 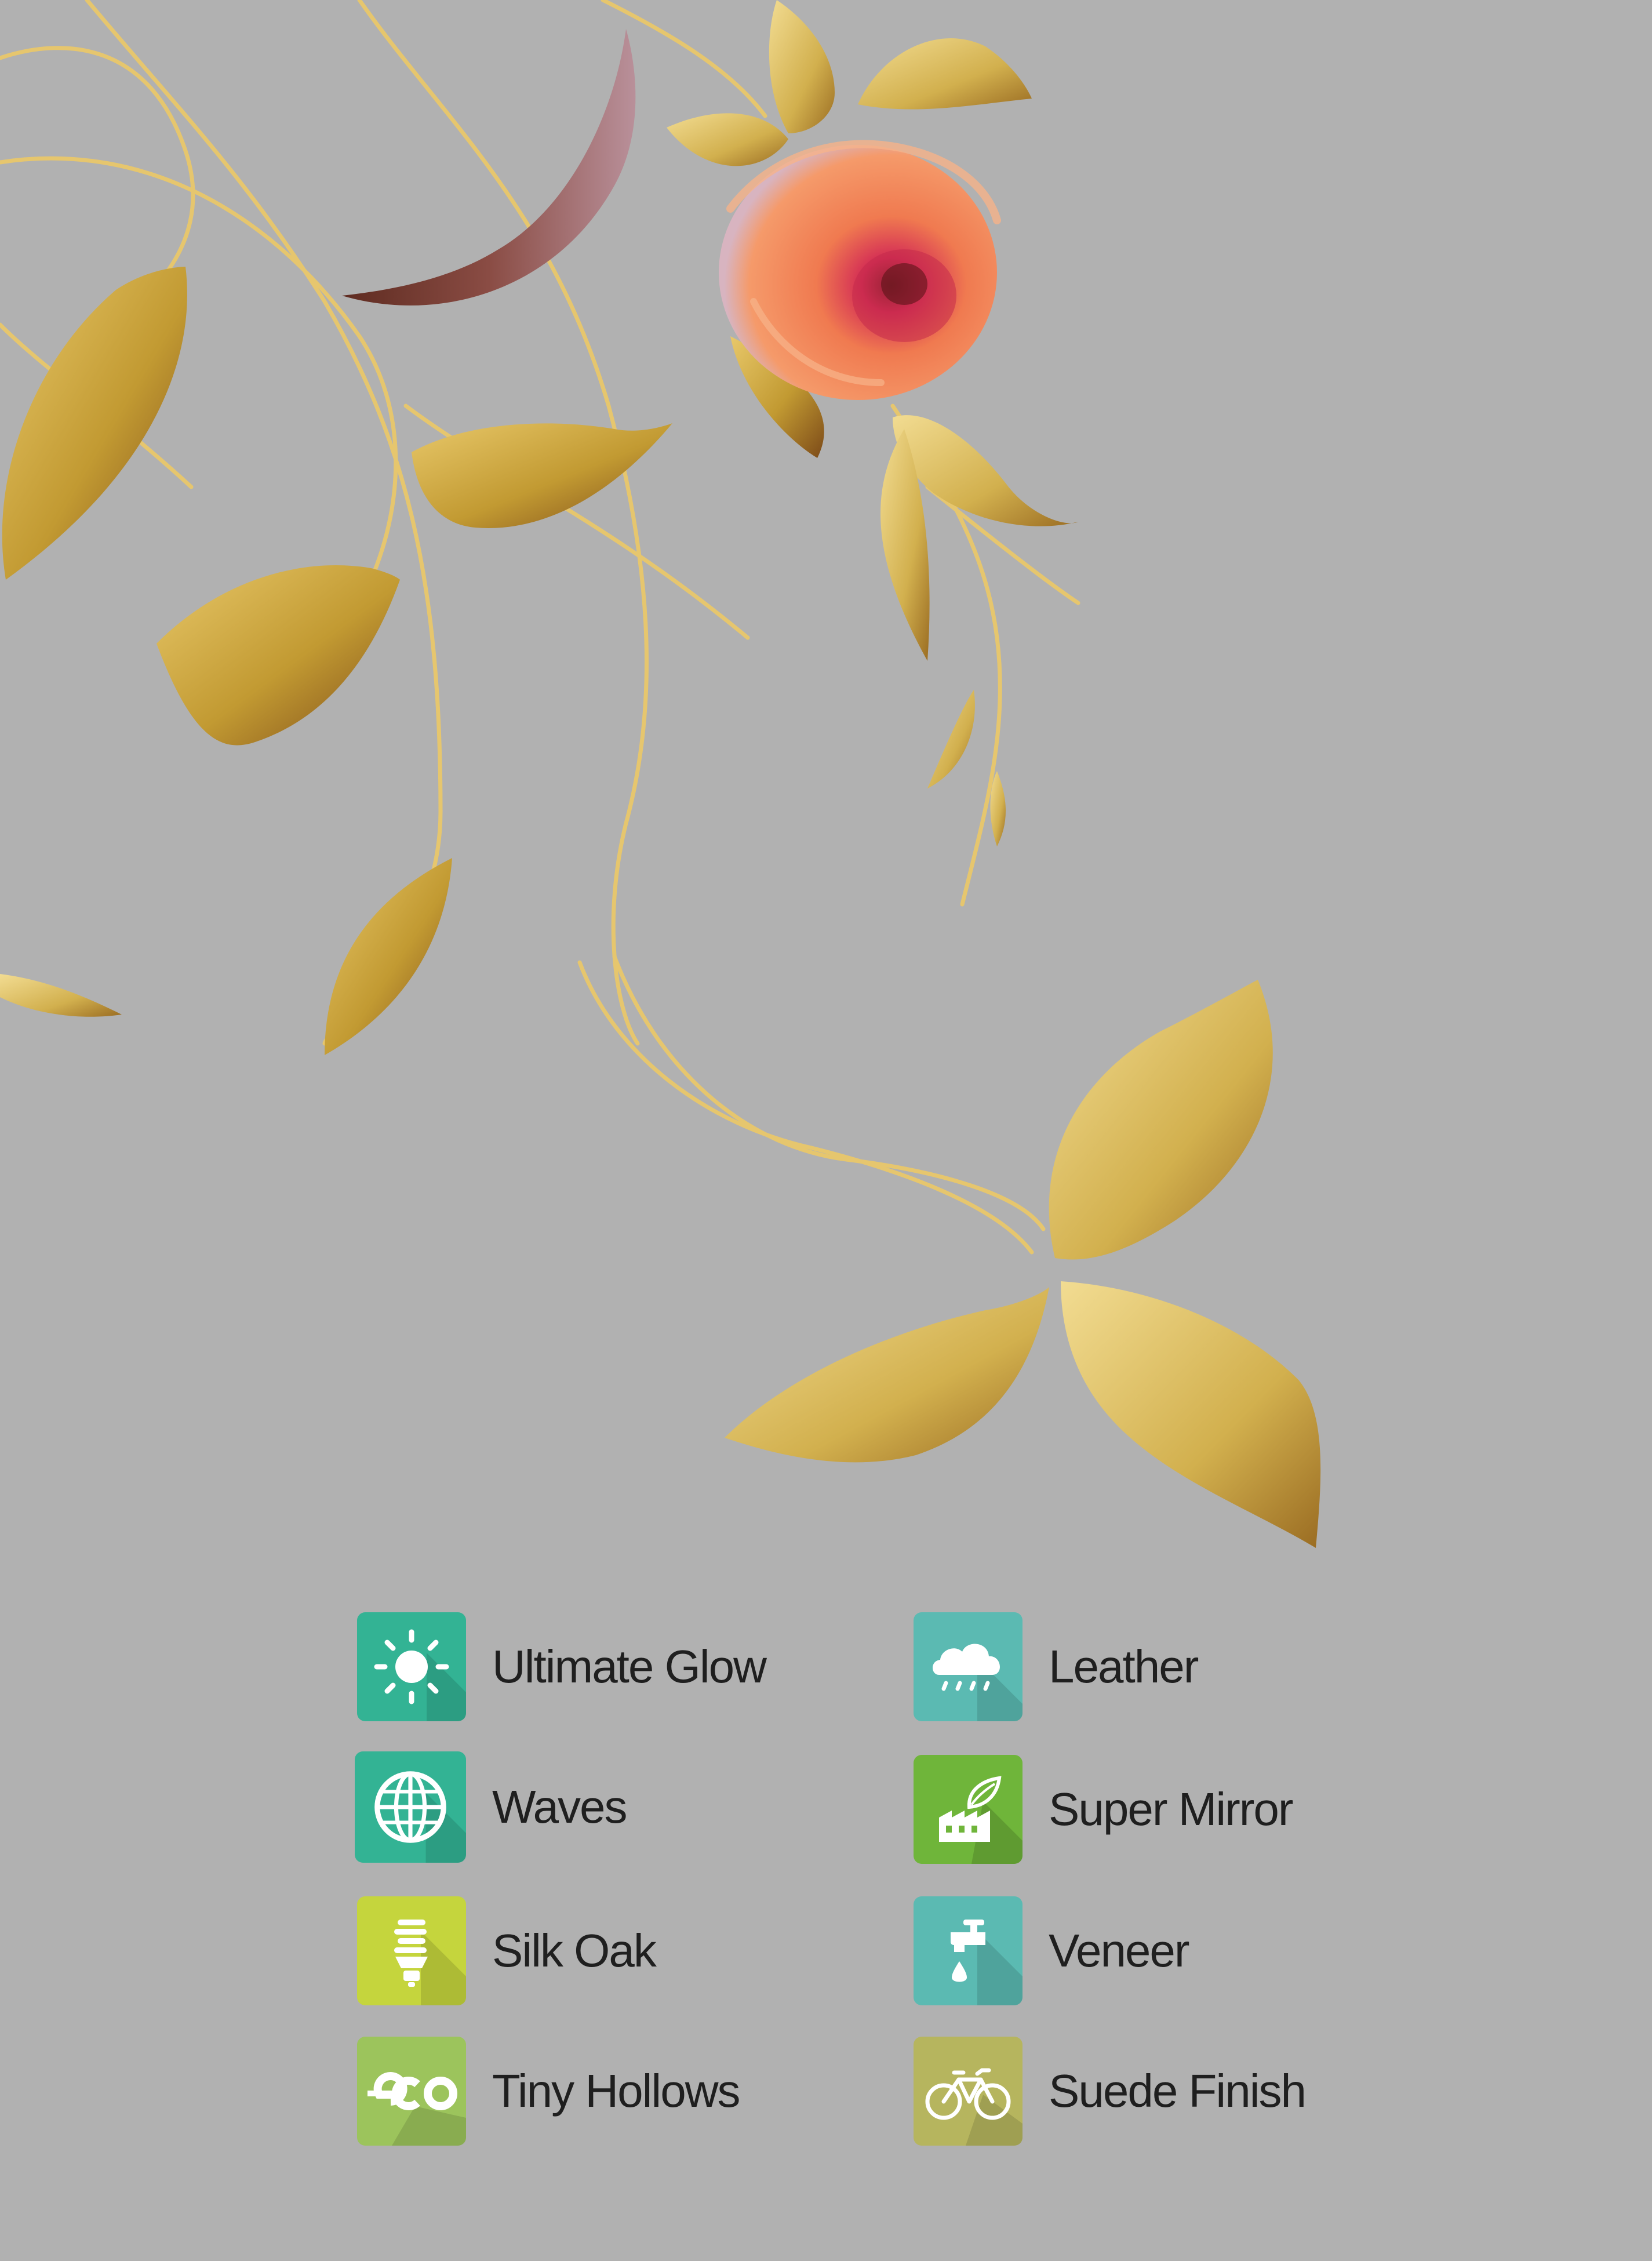 I want to click on feature-item-suede-finish: Suede Finish, so click(x=1110, y=2091).